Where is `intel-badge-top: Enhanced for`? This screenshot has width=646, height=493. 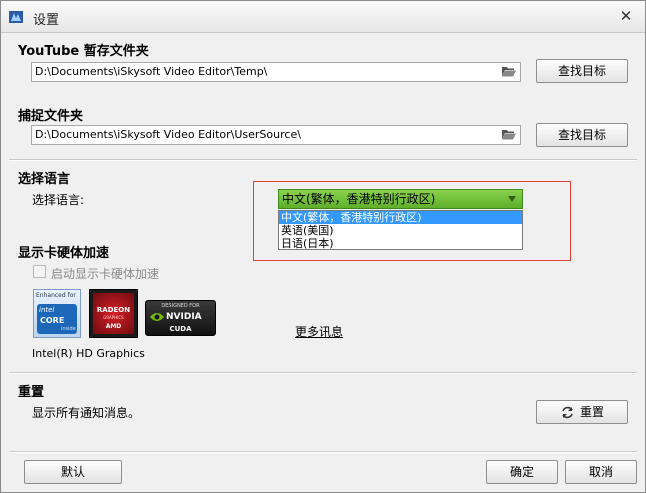
intel-badge-top: Enhanced for is located at coordinates (56, 295).